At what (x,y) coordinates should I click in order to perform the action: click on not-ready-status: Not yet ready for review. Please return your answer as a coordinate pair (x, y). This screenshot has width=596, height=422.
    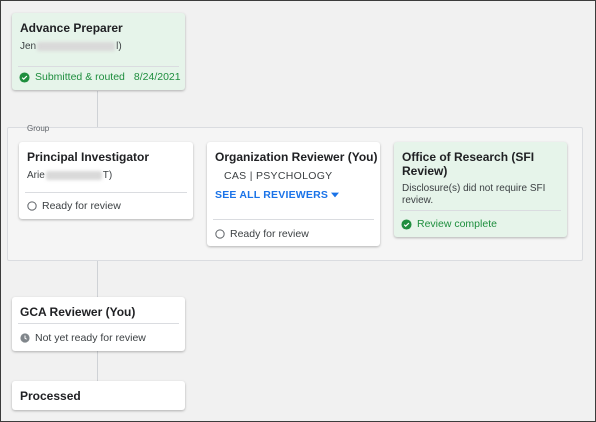
    Looking at the image, I should click on (83, 338).